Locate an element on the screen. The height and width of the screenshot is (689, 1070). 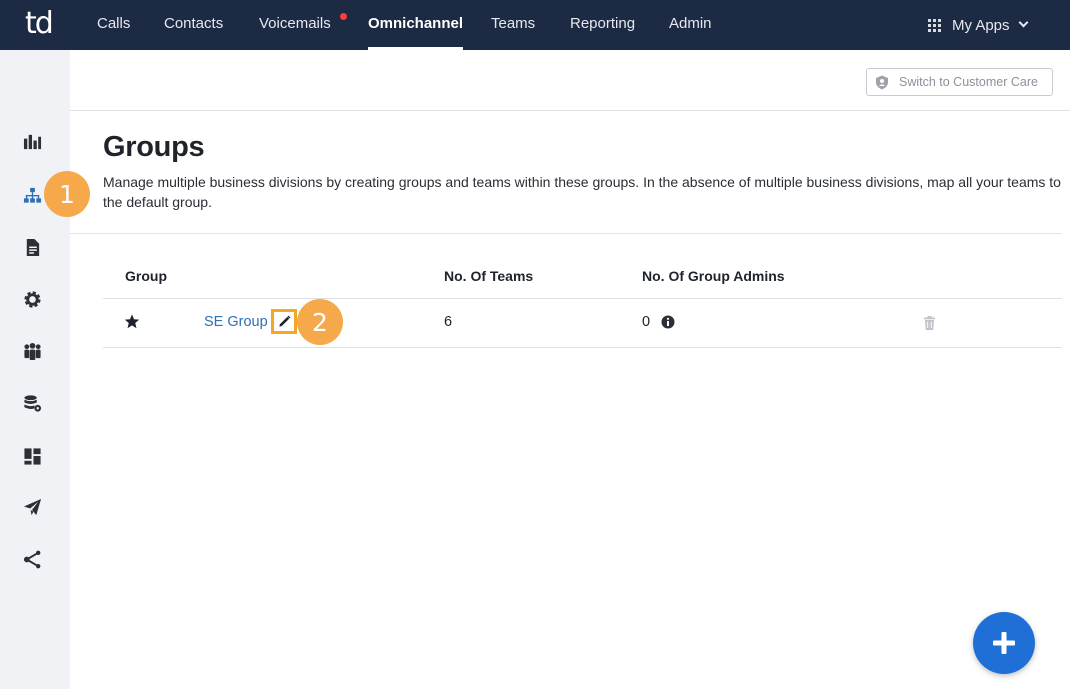
shield-user-icon is located at coordinates (882, 82).